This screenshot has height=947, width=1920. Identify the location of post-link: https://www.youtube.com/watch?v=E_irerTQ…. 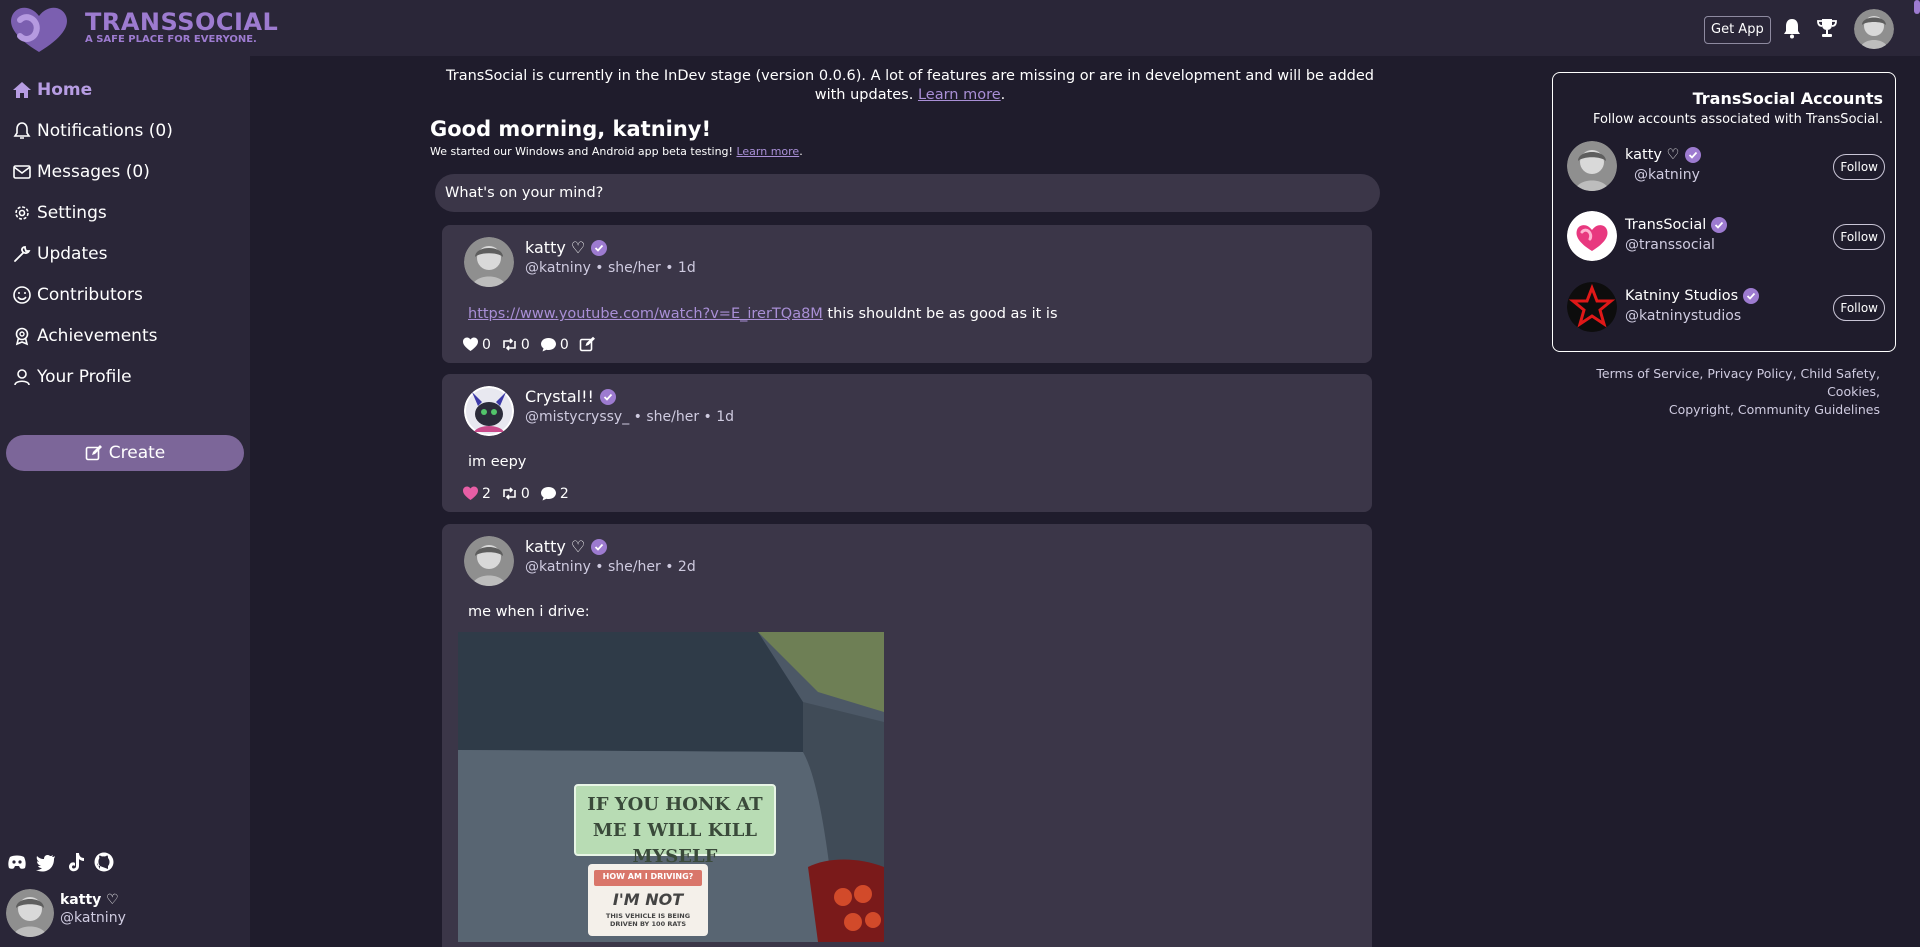
(645, 314).